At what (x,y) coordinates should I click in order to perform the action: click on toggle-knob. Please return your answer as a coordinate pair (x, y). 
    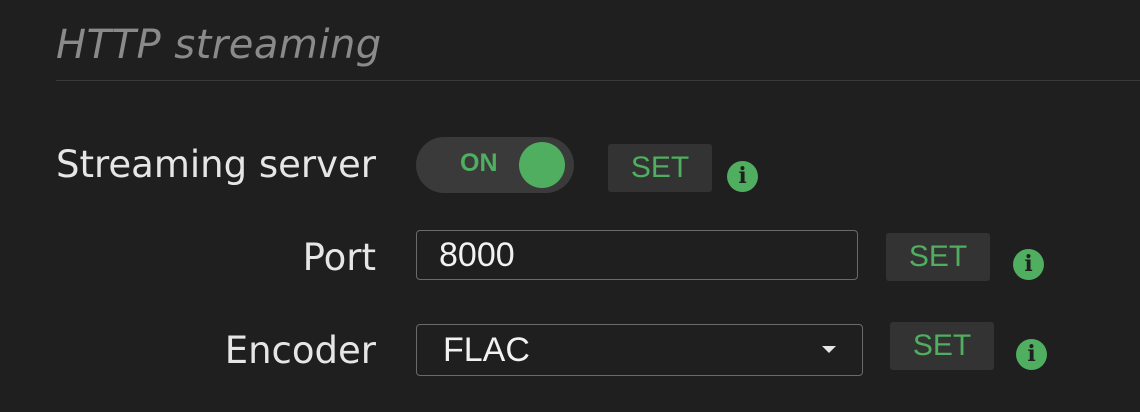
    Looking at the image, I should click on (542, 165).